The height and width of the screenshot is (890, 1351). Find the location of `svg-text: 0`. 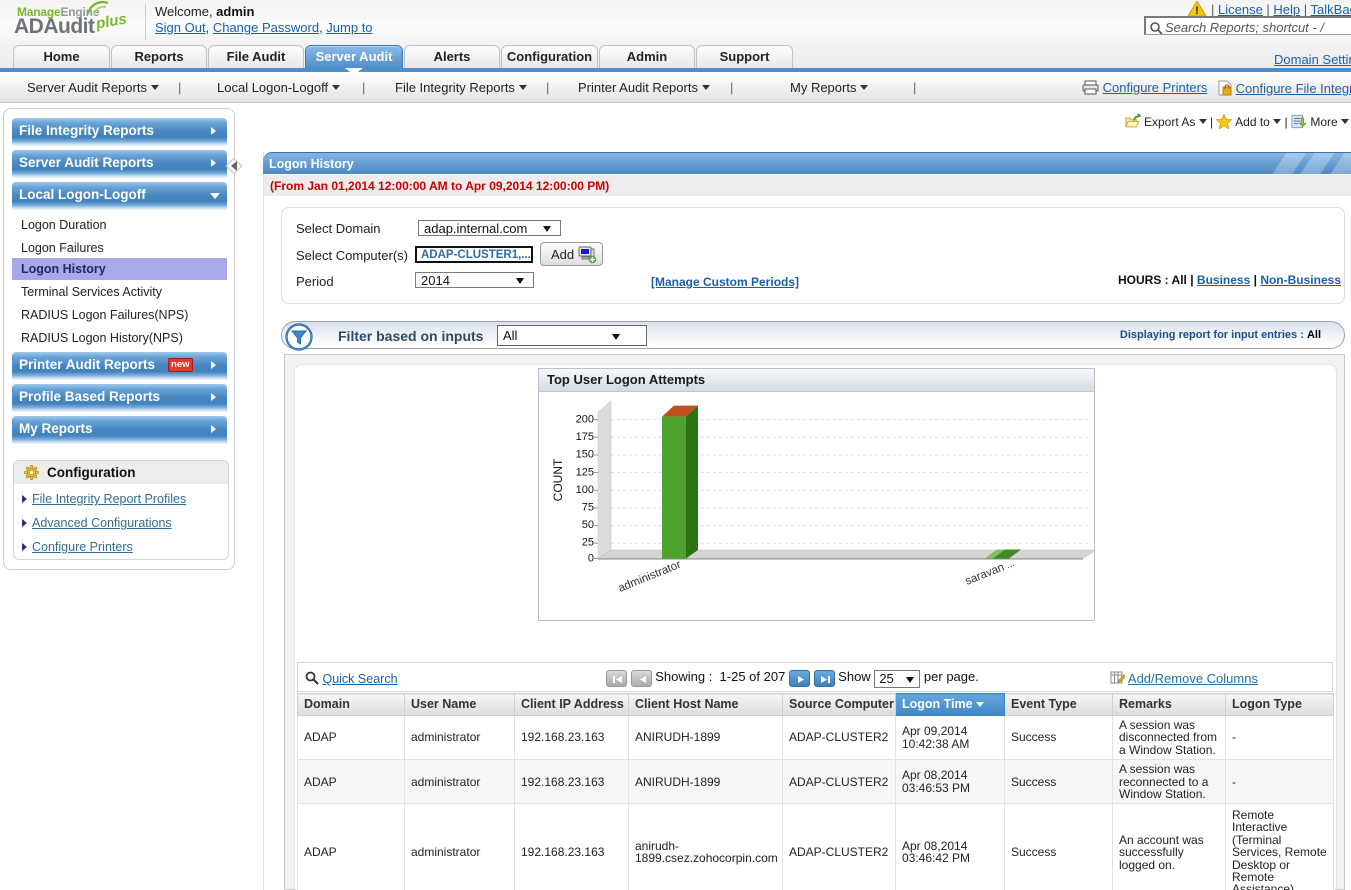

svg-text: 0 is located at coordinates (591, 559).